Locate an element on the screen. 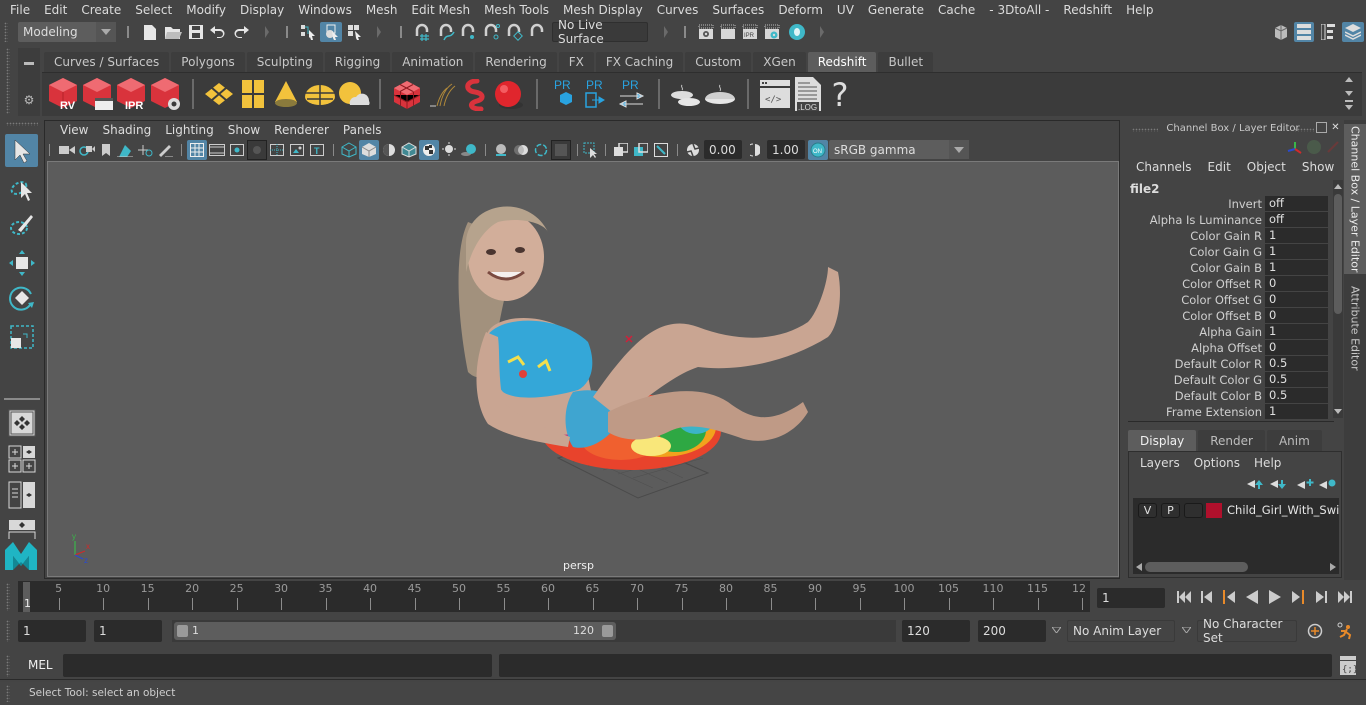 This screenshot has width=1366, height=705. redshift-ipr-icon: IPR is located at coordinates (131, 94).